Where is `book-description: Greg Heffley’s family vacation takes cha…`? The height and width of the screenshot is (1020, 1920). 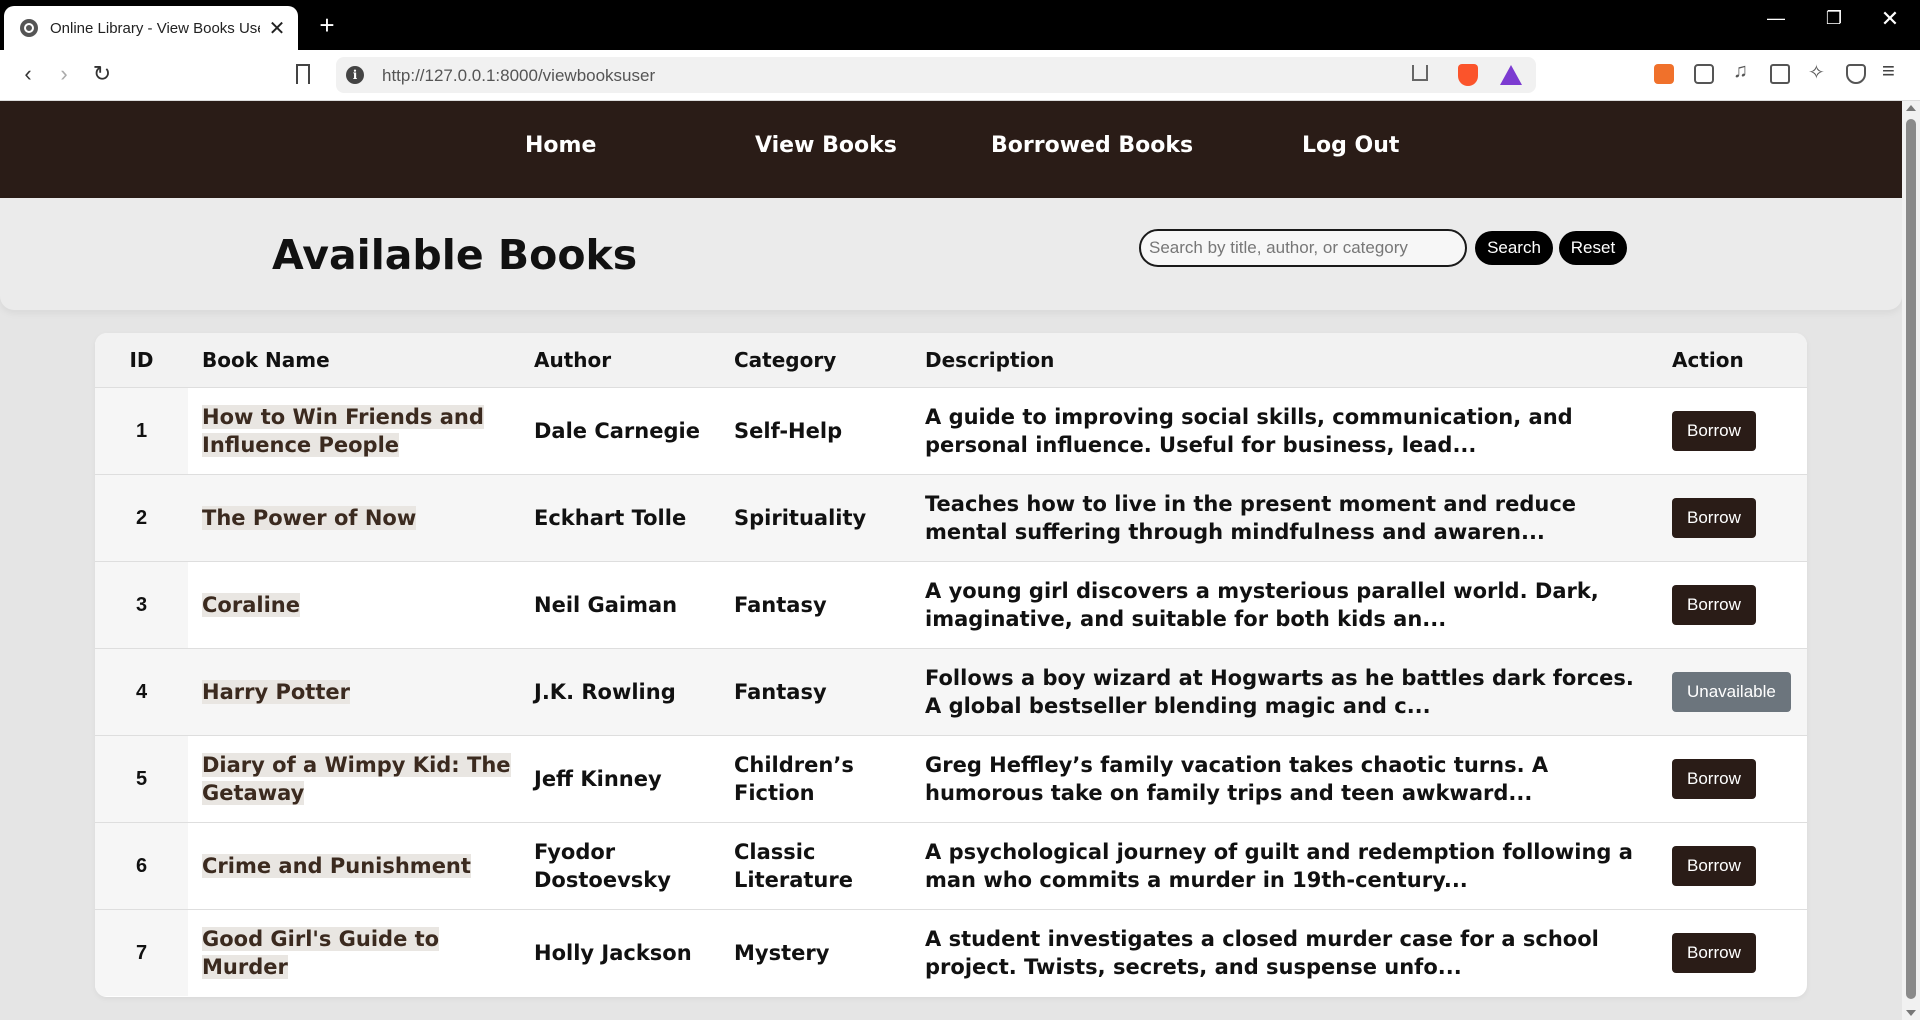 book-description: Greg Heffley’s family vacation takes cha… is located at coordinates (1237, 778).